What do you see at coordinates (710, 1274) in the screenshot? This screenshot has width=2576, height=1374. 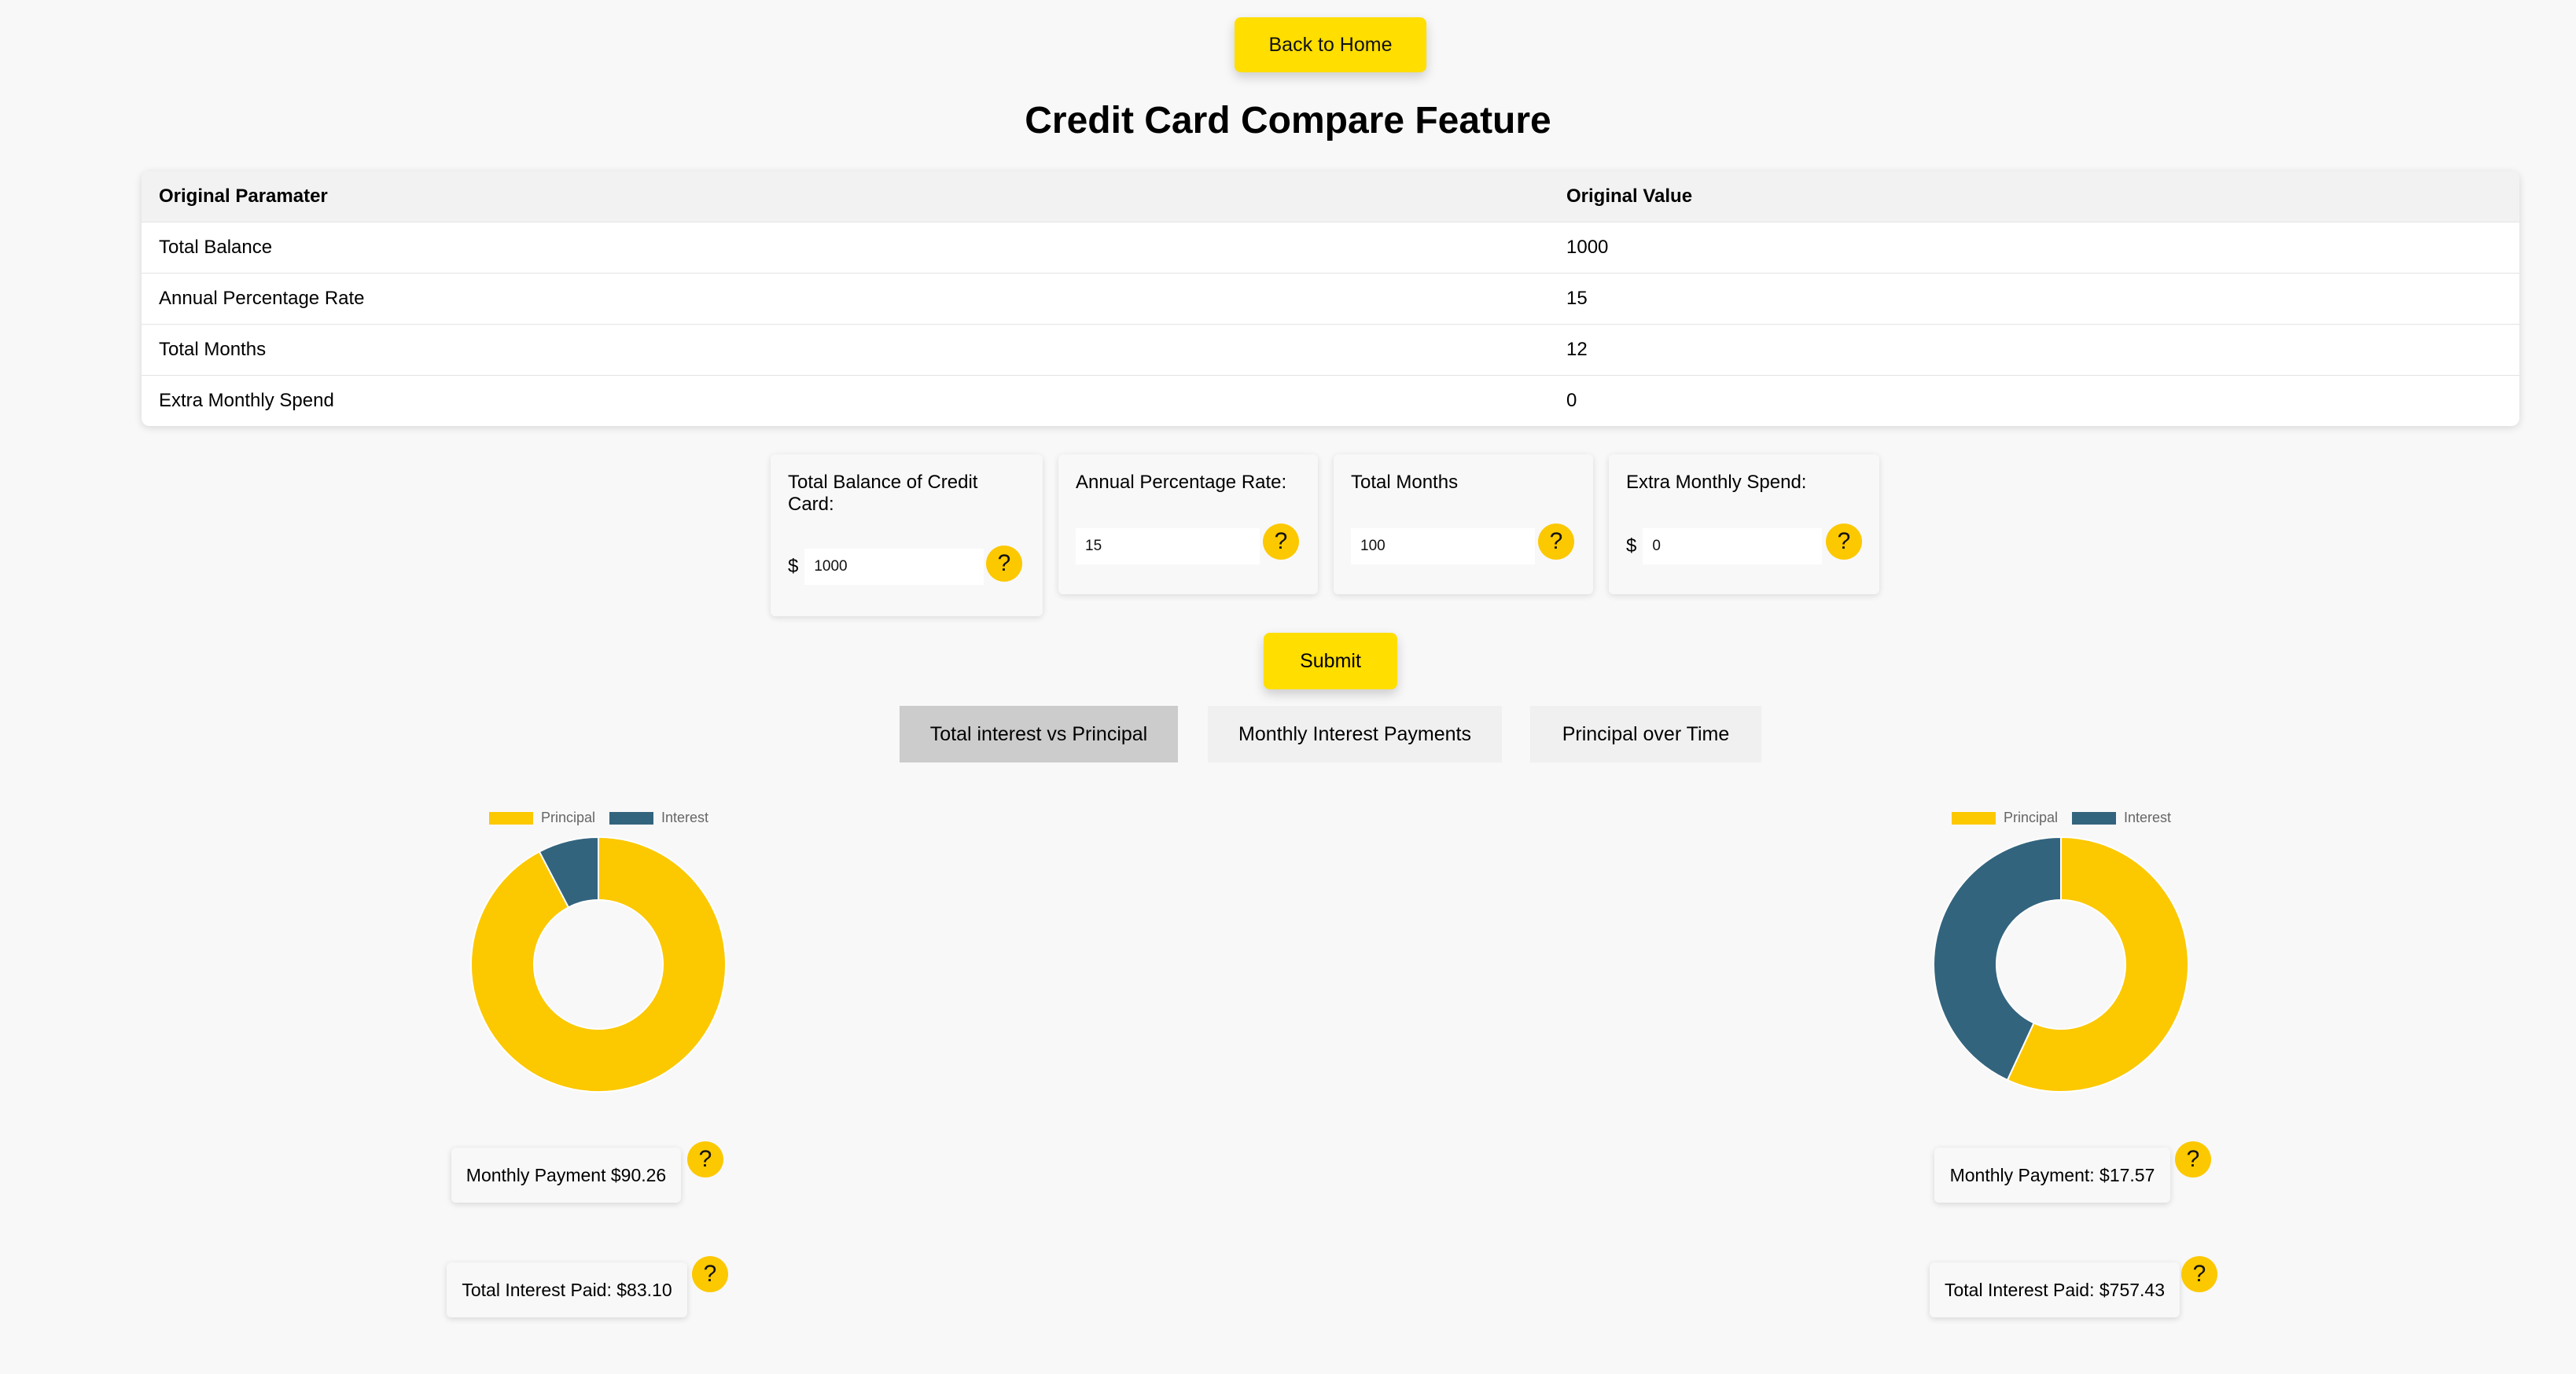 I see `left-total-interest-help-icon: ?` at bounding box center [710, 1274].